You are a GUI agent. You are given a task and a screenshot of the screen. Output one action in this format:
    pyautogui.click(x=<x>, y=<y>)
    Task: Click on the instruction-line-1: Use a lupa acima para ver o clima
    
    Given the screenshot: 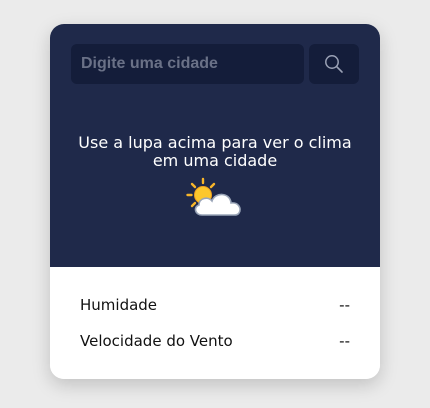 What is the action you would take?
    pyautogui.click(x=215, y=142)
    